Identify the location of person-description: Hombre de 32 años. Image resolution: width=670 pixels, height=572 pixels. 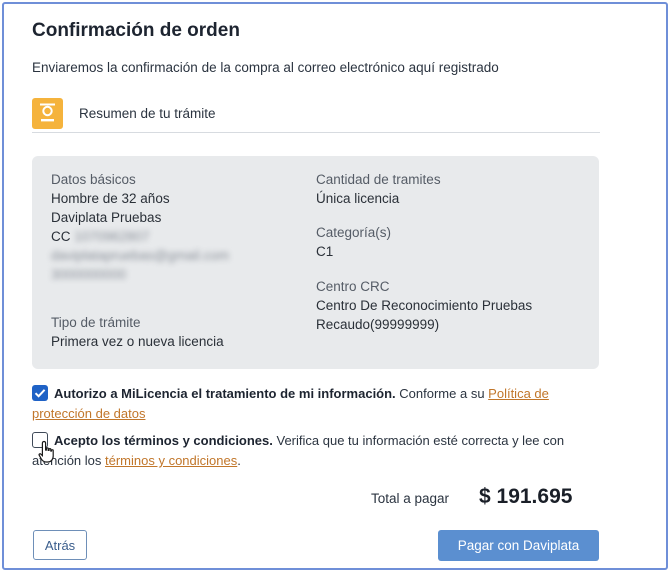
(110, 198).